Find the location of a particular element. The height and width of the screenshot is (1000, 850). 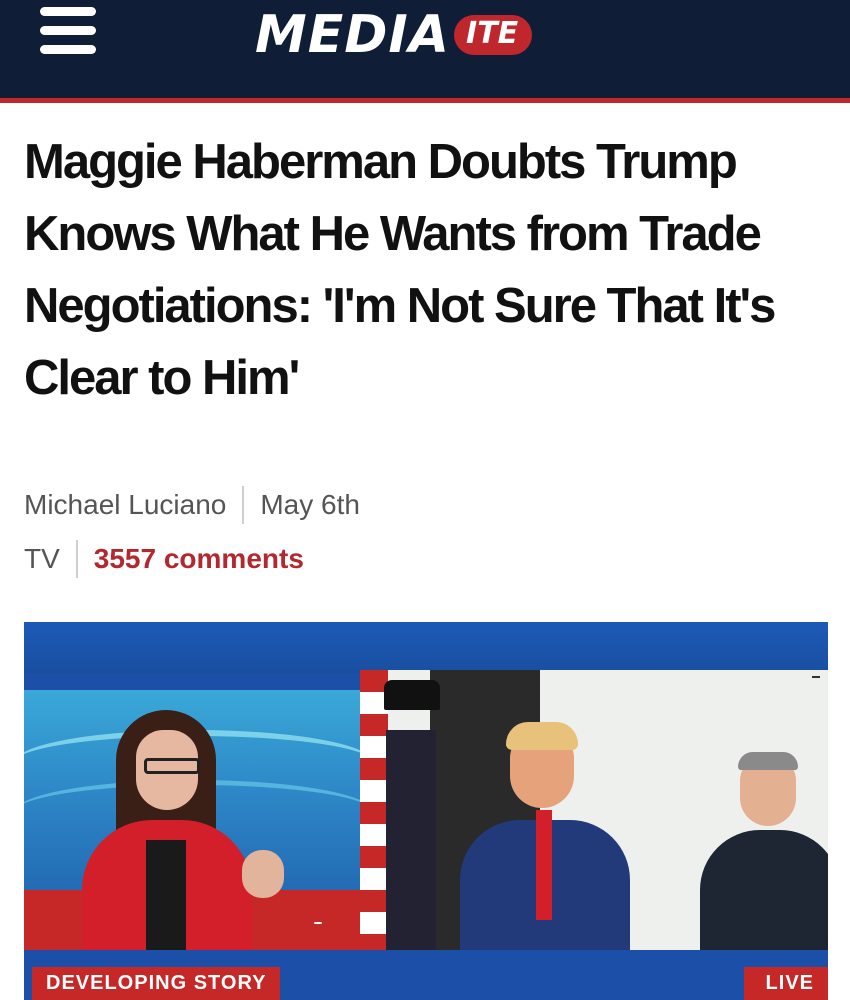

site-header: MEDIA ITE is located at coordinates (425, 49).